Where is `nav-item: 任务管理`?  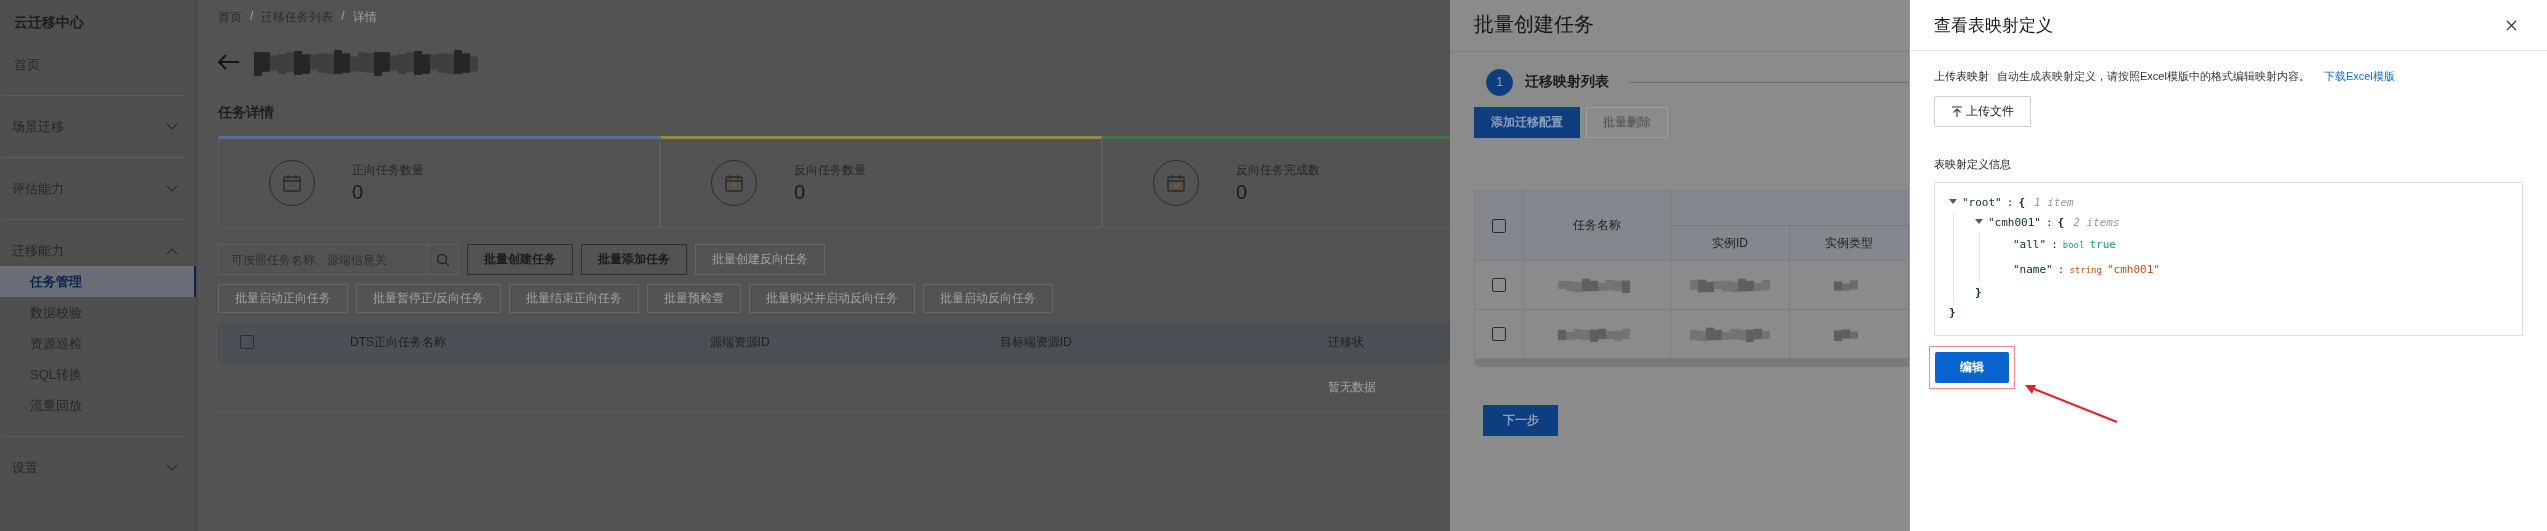 nav-item: 任务管理 is located at coordinates (98, 281).